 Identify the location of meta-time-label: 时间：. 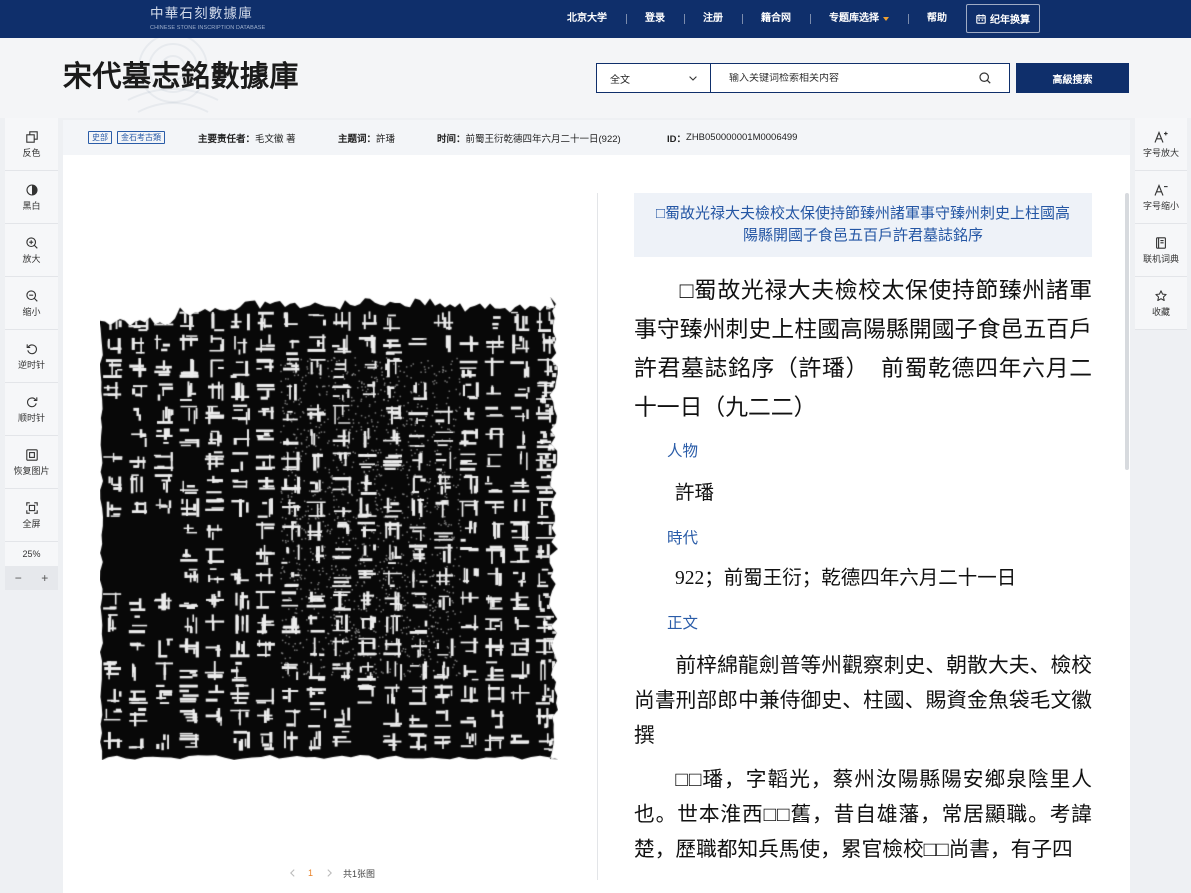
(451, 139).